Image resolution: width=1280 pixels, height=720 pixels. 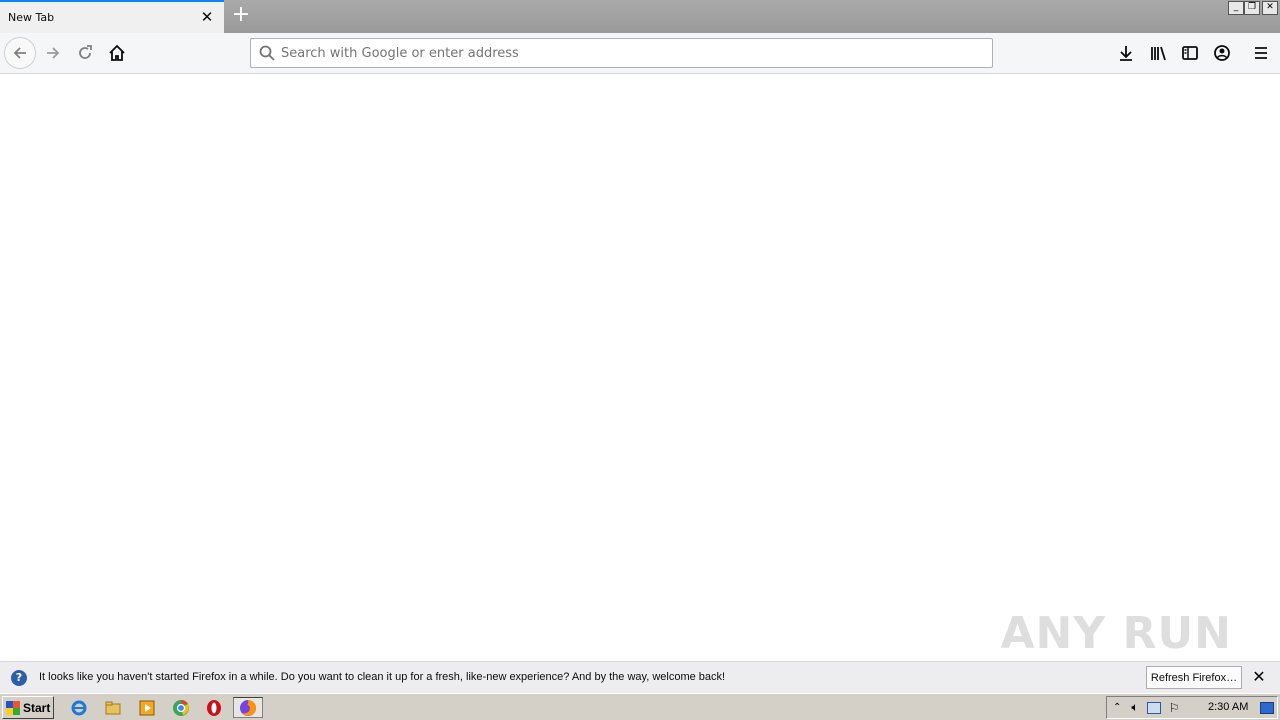 I want to click on system-tray: ⌃ 🔈︎ ⚐, so click(x=1192, y=707).